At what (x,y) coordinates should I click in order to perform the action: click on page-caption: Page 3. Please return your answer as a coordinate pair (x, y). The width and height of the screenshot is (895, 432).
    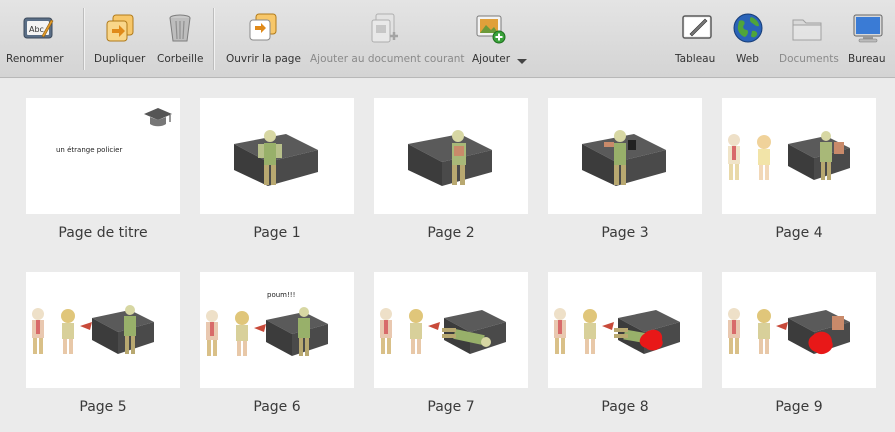
    Looking at the image, I should click on (625, 233).